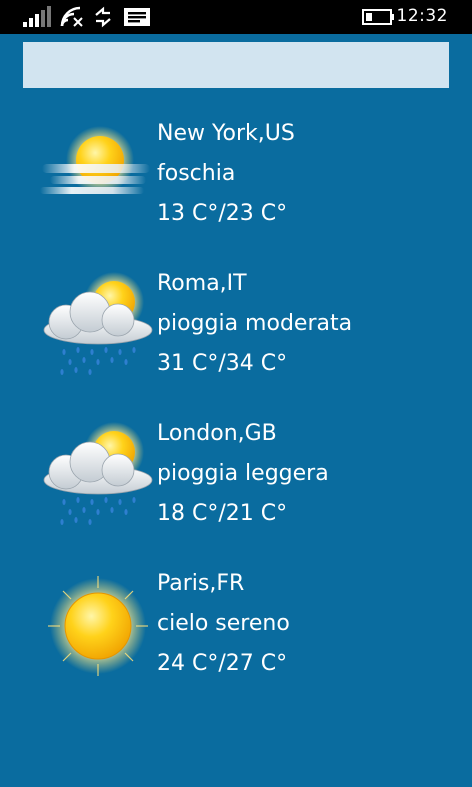 Image resolution: width=472 pixels, height=787 pixels. I want to click on mist-icon, so click(95, 160).